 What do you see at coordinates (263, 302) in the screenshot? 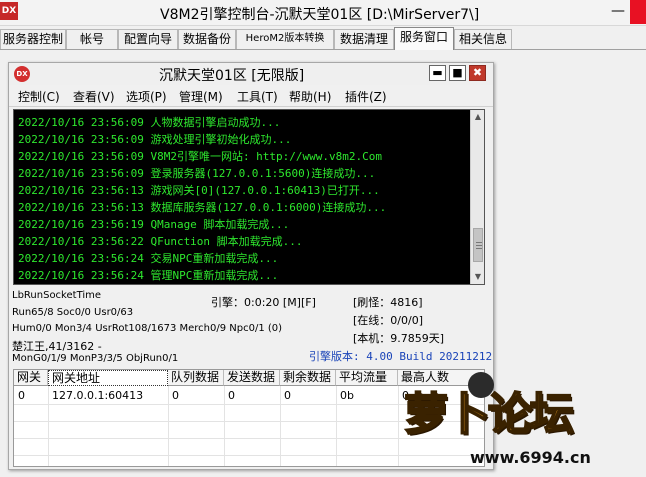
I see `engine-uptime: 引擎：0:0:20 [M][F]` at bounding box center [263, 302].